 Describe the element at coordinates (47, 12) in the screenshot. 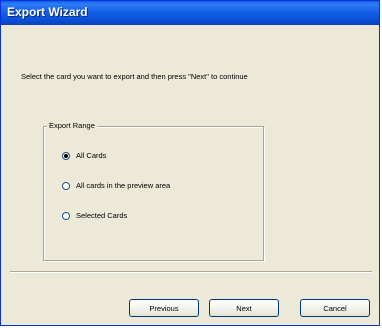

I see `window-title: Export Wizard` at that location.